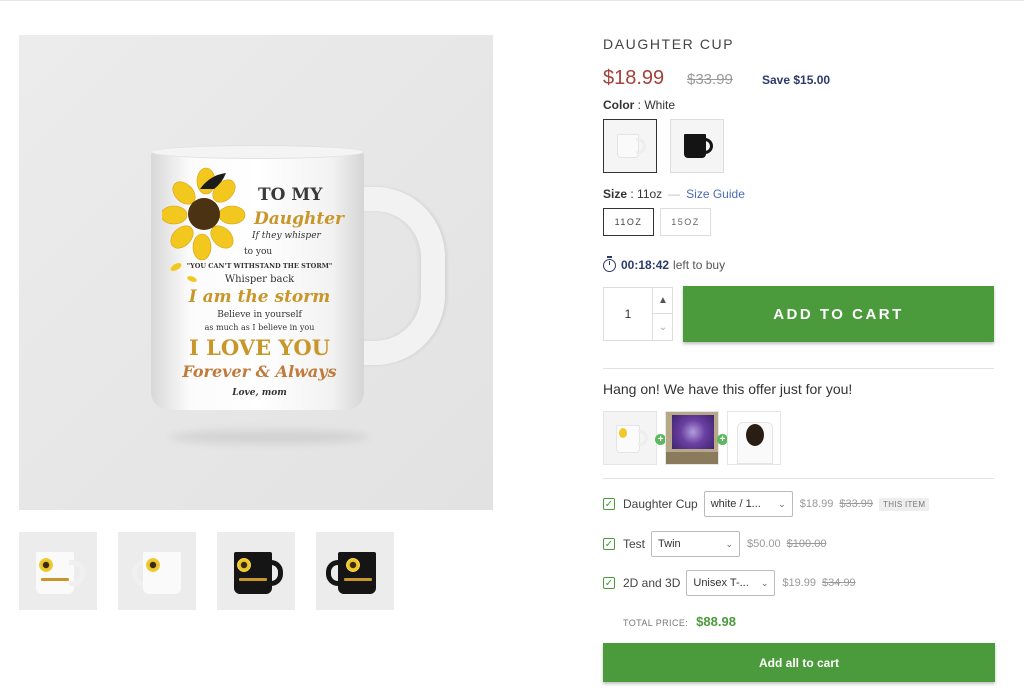  Describe the element at coordinates (799, 662) in the screenshot. I see `add-all-to-cart-button: Add all to cart` at that location.